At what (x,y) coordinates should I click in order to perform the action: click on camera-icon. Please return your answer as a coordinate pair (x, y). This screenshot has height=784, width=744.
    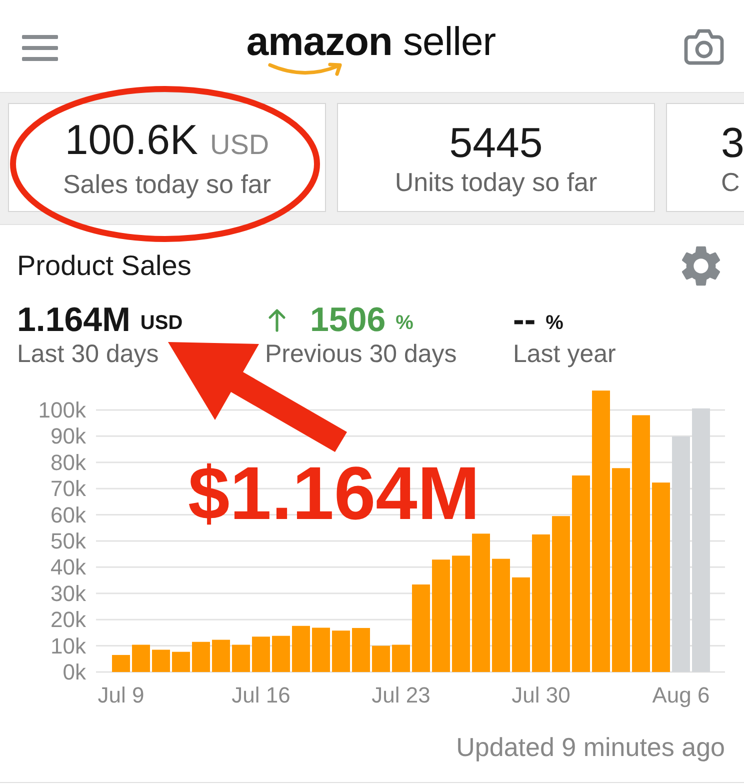
    Looking at the image, I should click on (704, 46).